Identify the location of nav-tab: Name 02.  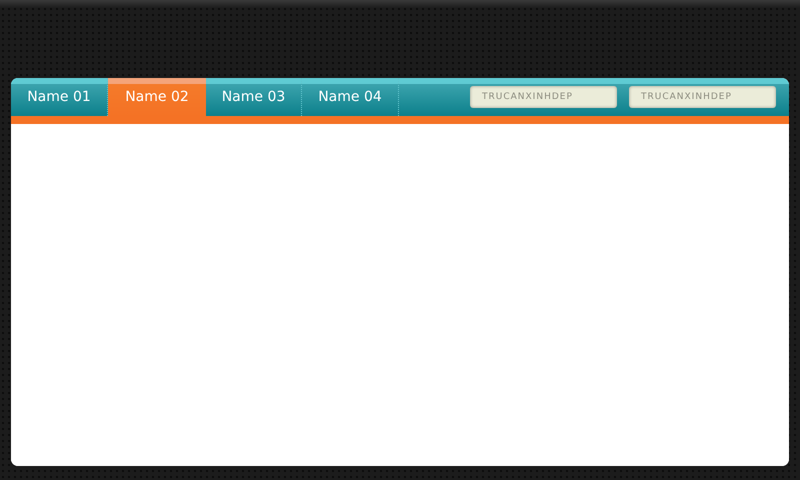
(157, 97).